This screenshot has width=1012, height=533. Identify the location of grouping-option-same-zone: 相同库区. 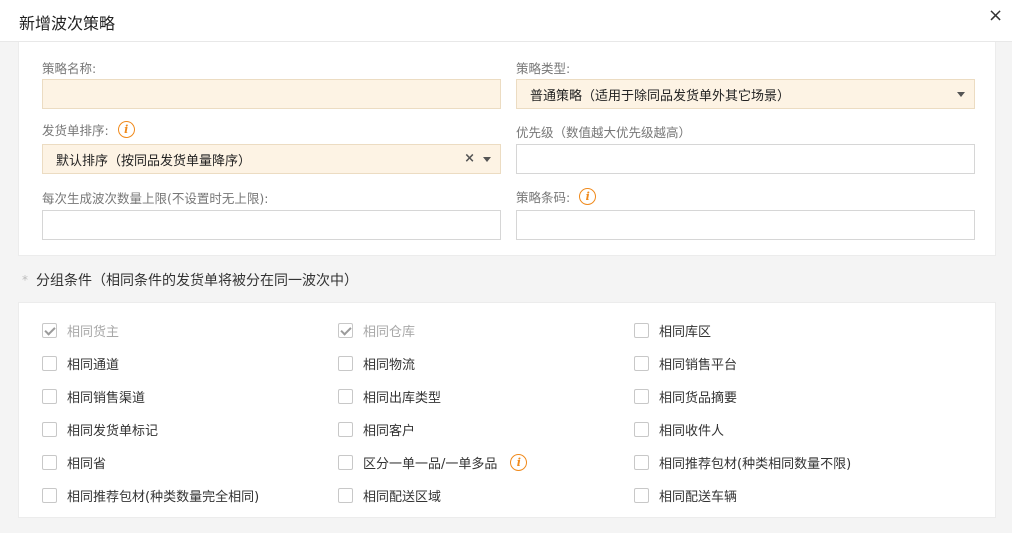
(672, 330).